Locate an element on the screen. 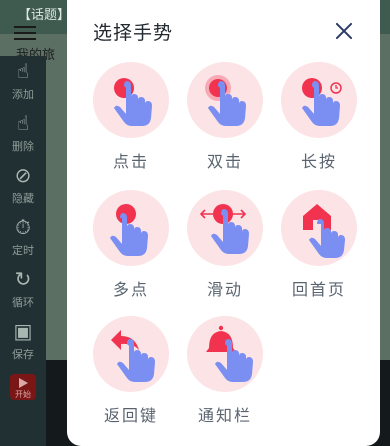 This screenshot has height=446, width=390. sidebar-item-save: ▣ 保存 is located at coordinates (23, 341).